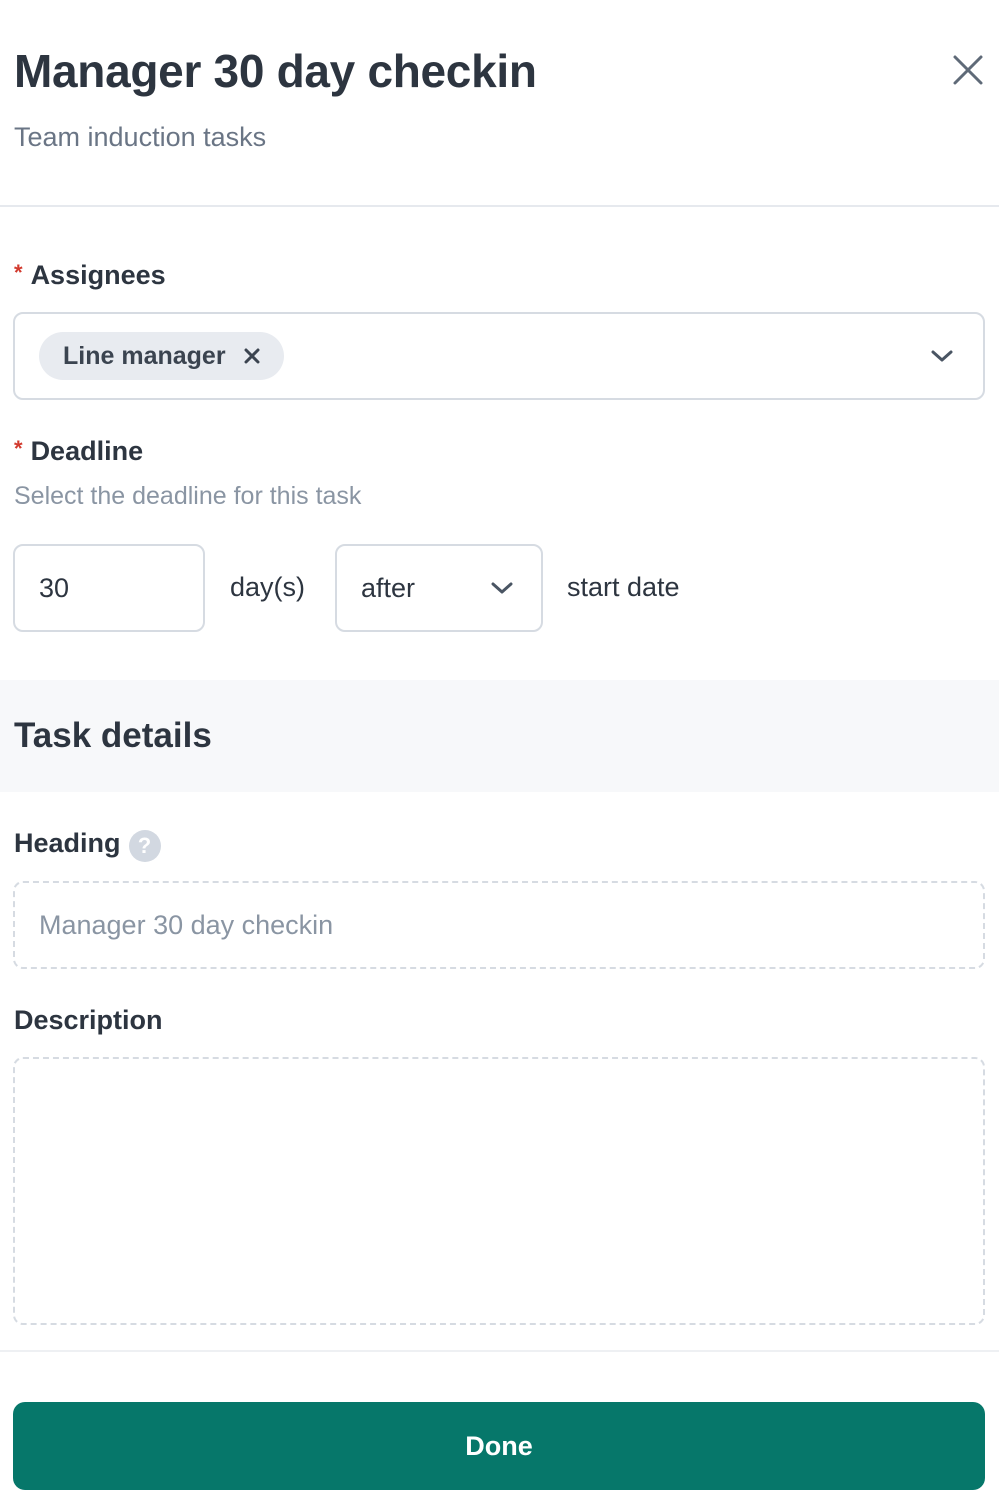  What do you see at coordinates (268, 587) in the screenshot?
I see `deadline-unit-text: day(s)` at bounding box center [268, 587].